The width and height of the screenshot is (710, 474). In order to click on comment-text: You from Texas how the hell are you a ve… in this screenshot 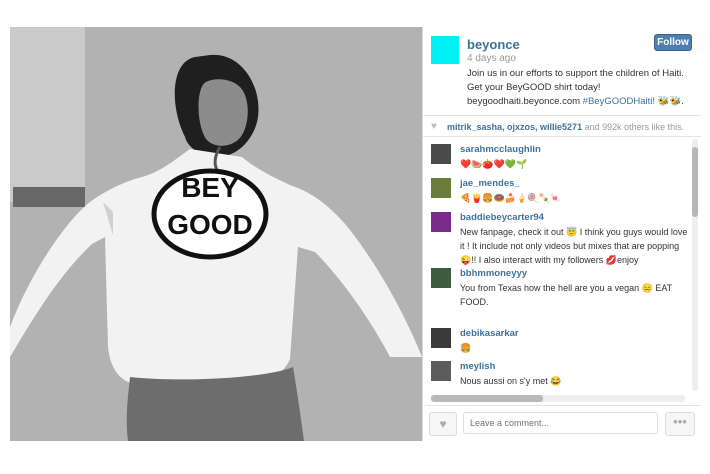, I will do `click(566, 295)`.